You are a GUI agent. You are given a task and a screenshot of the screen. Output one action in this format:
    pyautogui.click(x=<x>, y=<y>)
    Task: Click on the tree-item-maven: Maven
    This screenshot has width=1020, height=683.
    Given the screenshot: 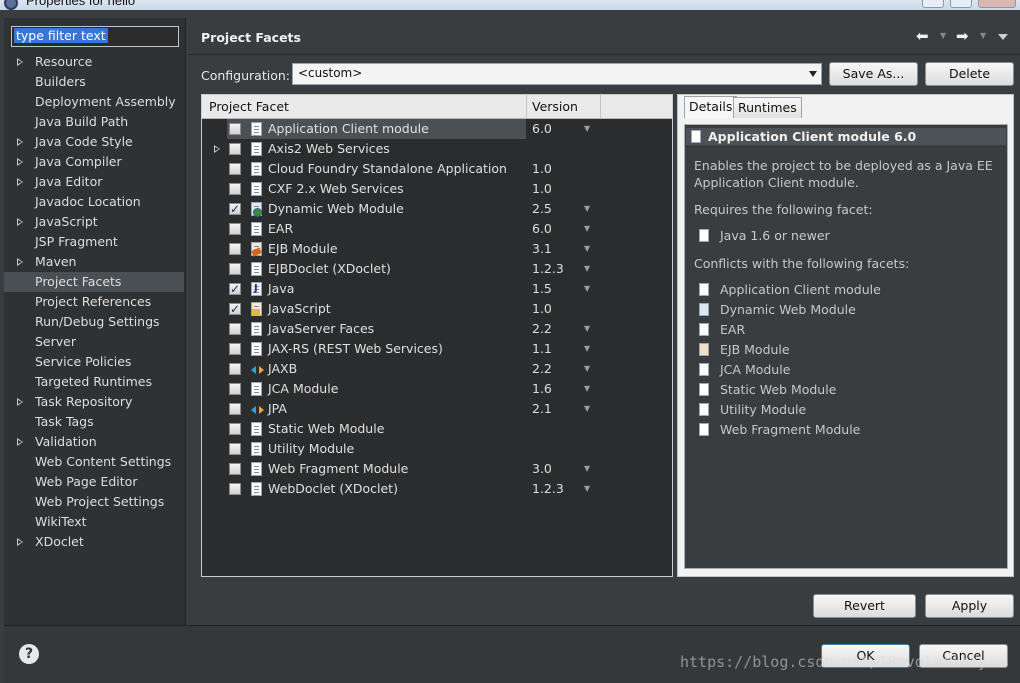 What is the action you would take?
    pyautogui.click(x=94, y=262)
    